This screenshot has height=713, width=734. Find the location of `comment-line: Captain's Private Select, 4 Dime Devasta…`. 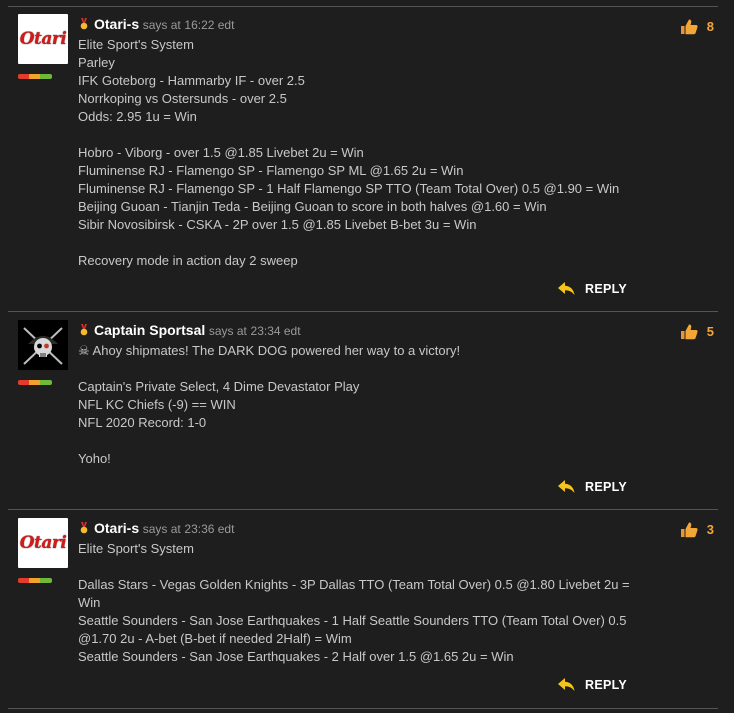

comment-line: Captain's Private Select, 4 Dime Devasta… is located at coordinates (219, 386).